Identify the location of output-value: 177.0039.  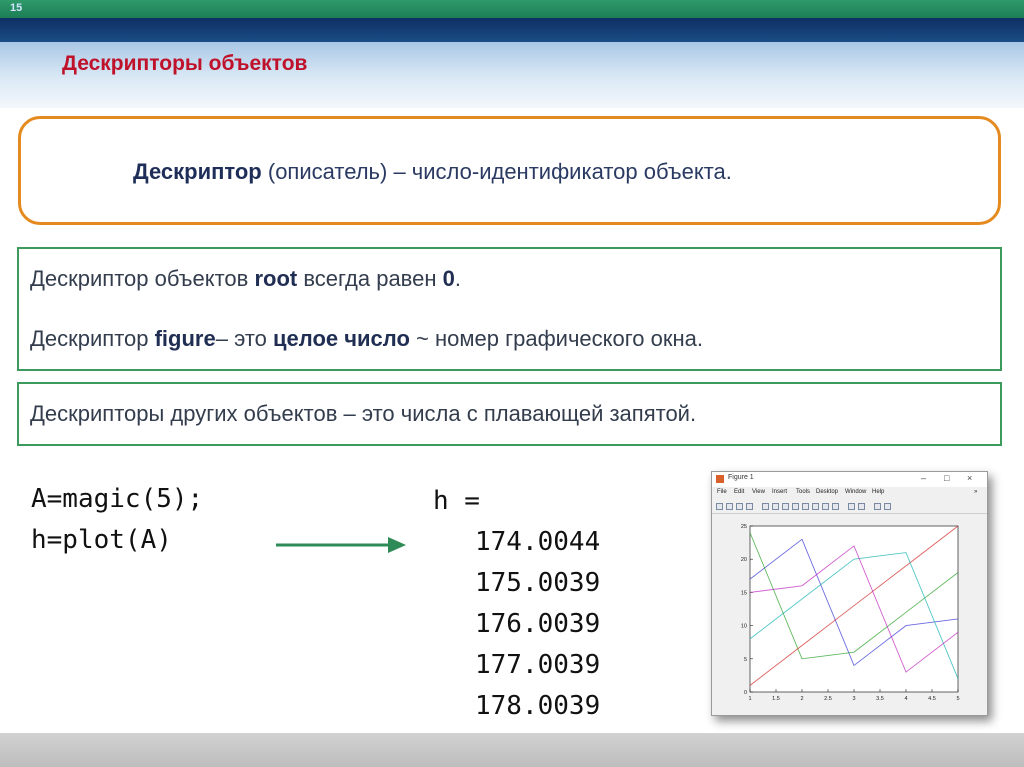
(538, 665).